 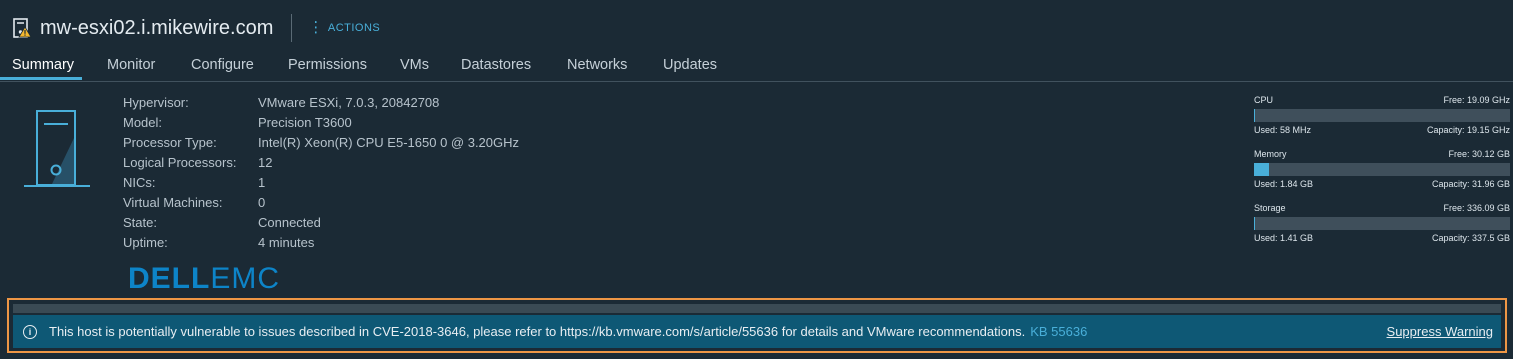 I want to click on info-row-state: State: Connected, so click(x=321, y=223).